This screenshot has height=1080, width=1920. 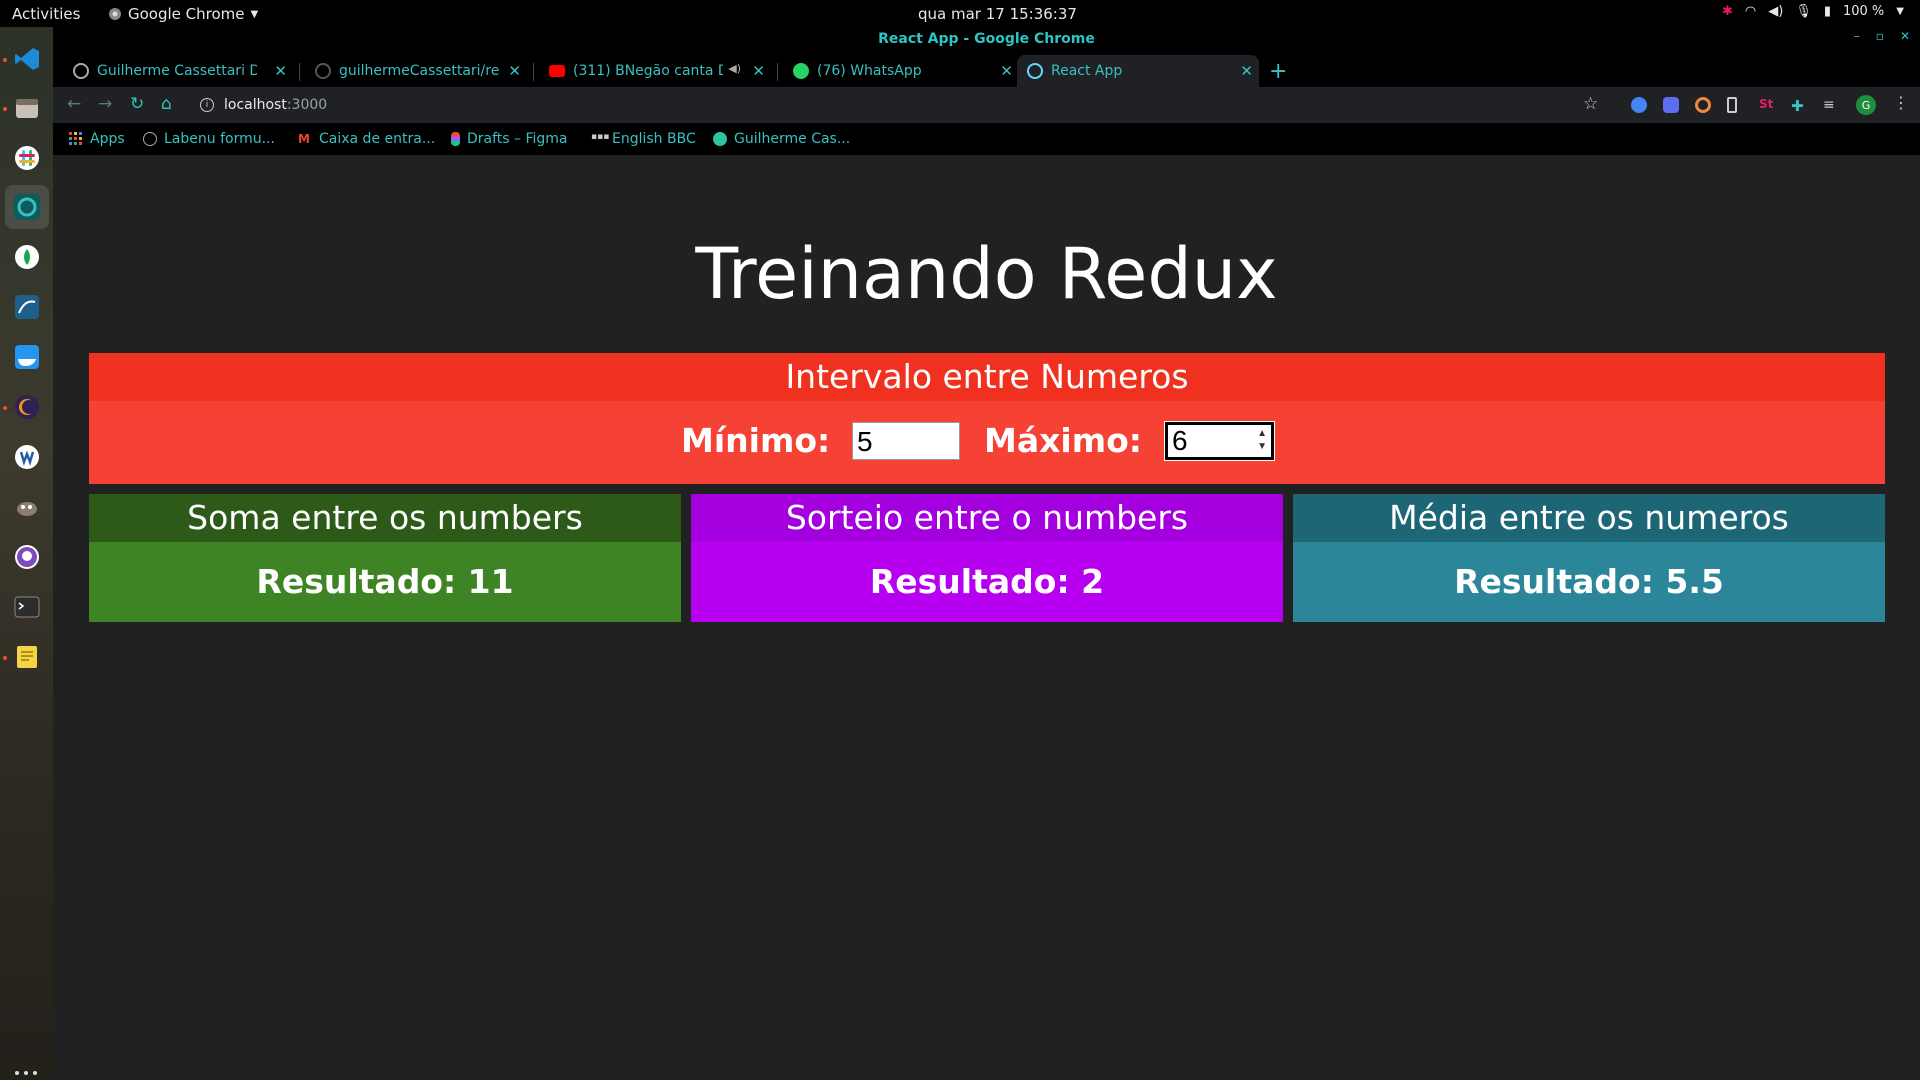 I want to click on back-icon: ←, so click(x=74, y=104).